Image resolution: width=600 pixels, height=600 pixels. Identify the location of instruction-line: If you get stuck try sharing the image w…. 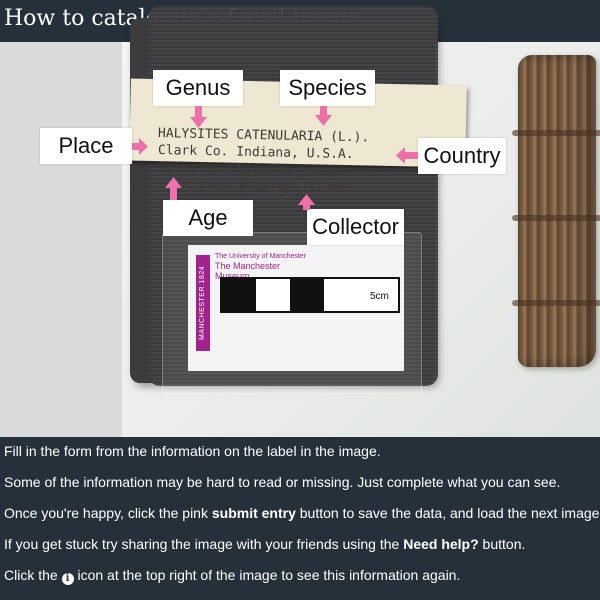
(265, 544).